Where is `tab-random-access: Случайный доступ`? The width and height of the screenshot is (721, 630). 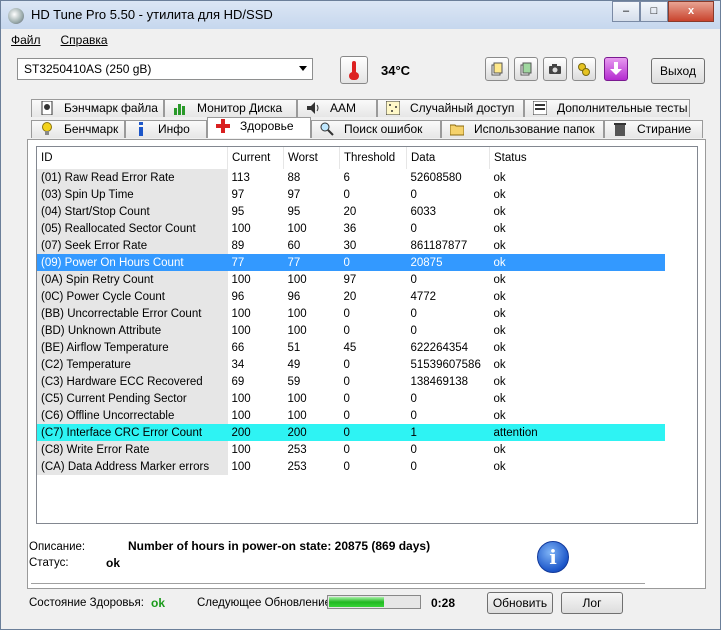
tab-random-access: Случайный доступ is located at coordinates (450, 108).